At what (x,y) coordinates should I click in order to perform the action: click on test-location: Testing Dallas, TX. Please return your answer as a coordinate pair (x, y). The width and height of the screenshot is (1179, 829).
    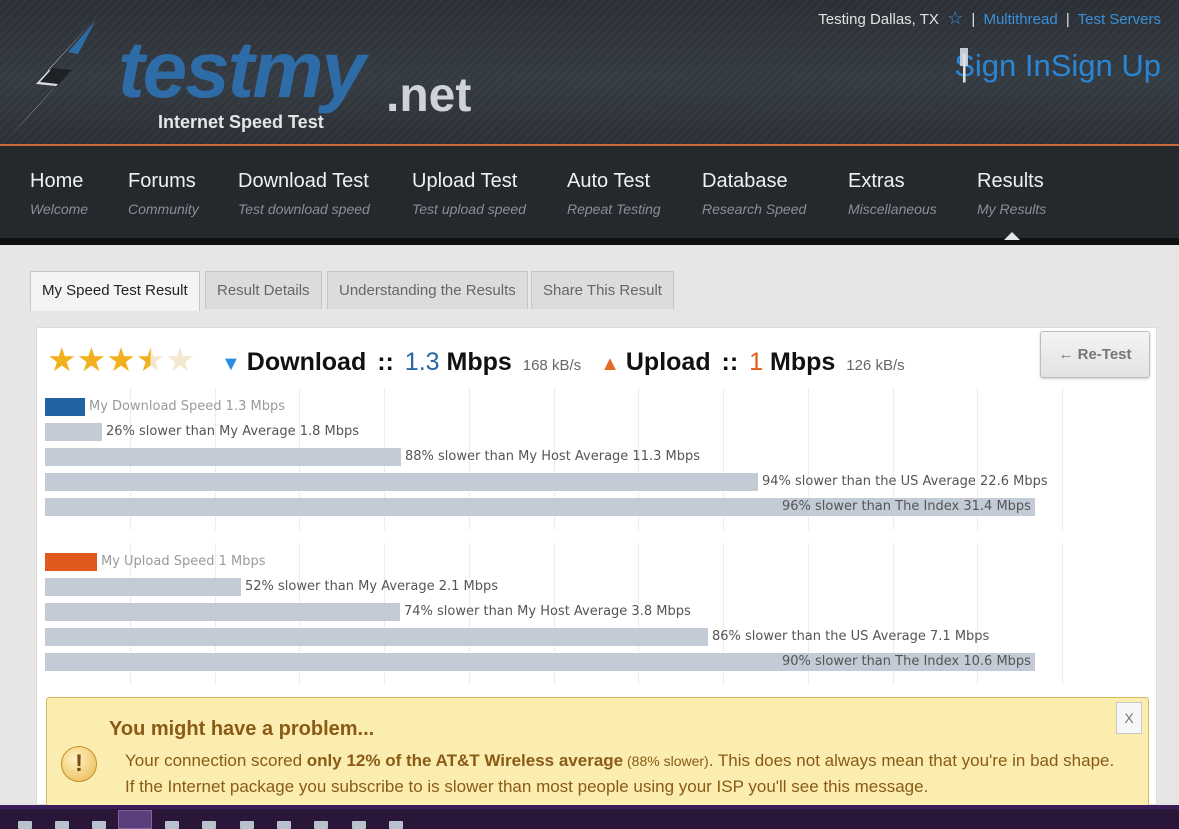
    Looking at the image, I should click on (878, 19).